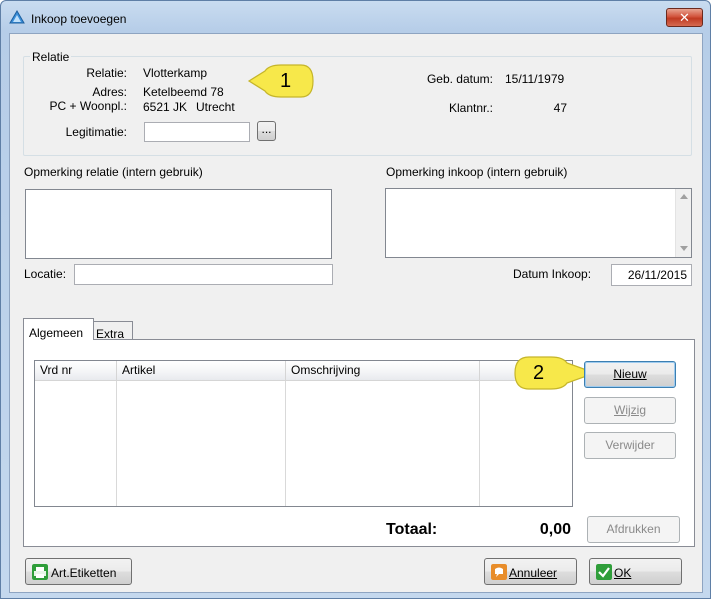  Describe the element at coordinates (84, 573) in the screenshot. I see `art-etiketten-button-label: Art.Etiketten` at that location.